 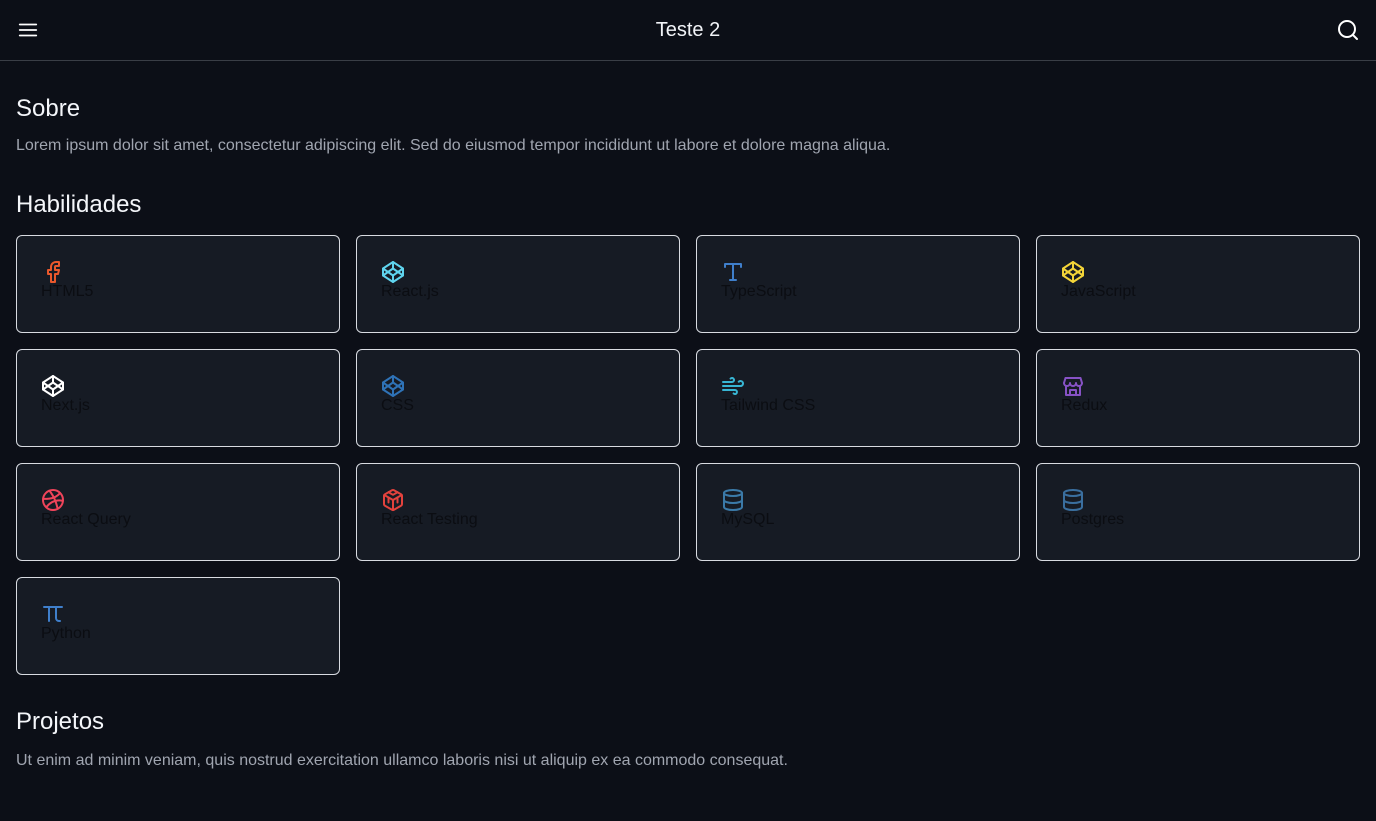 What do you see at coordinates (858, 512) in the screenshot?
I see `skill-card: MySQL` at bounding box center [858, 512].